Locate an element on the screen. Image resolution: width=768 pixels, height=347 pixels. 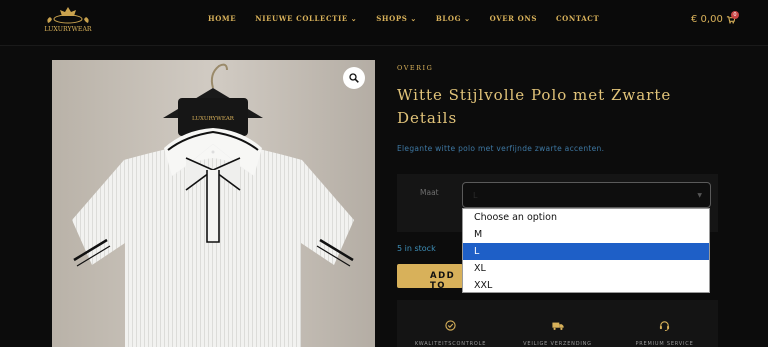
chevron-down-icon: ▼ is located at coordinates (699, 195).